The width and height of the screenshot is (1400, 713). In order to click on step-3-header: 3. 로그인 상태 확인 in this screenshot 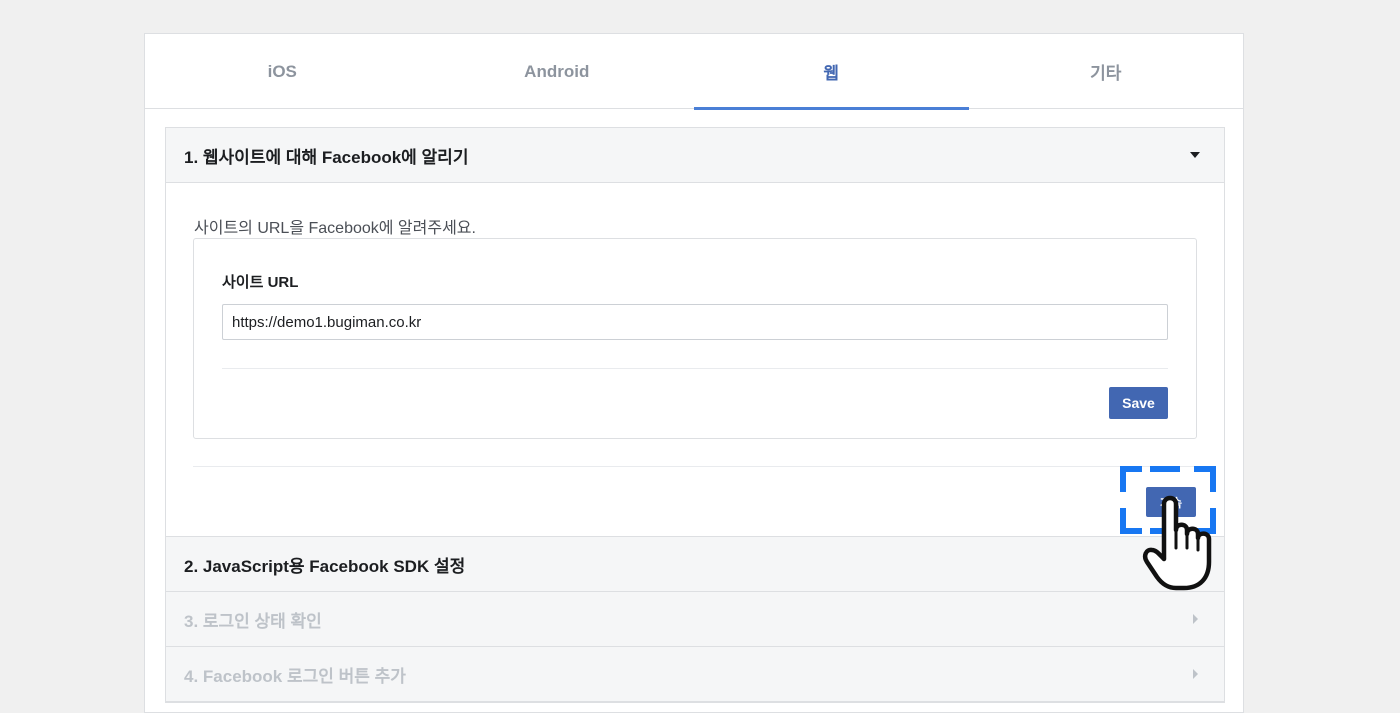, I will do `click(695, 619)`.